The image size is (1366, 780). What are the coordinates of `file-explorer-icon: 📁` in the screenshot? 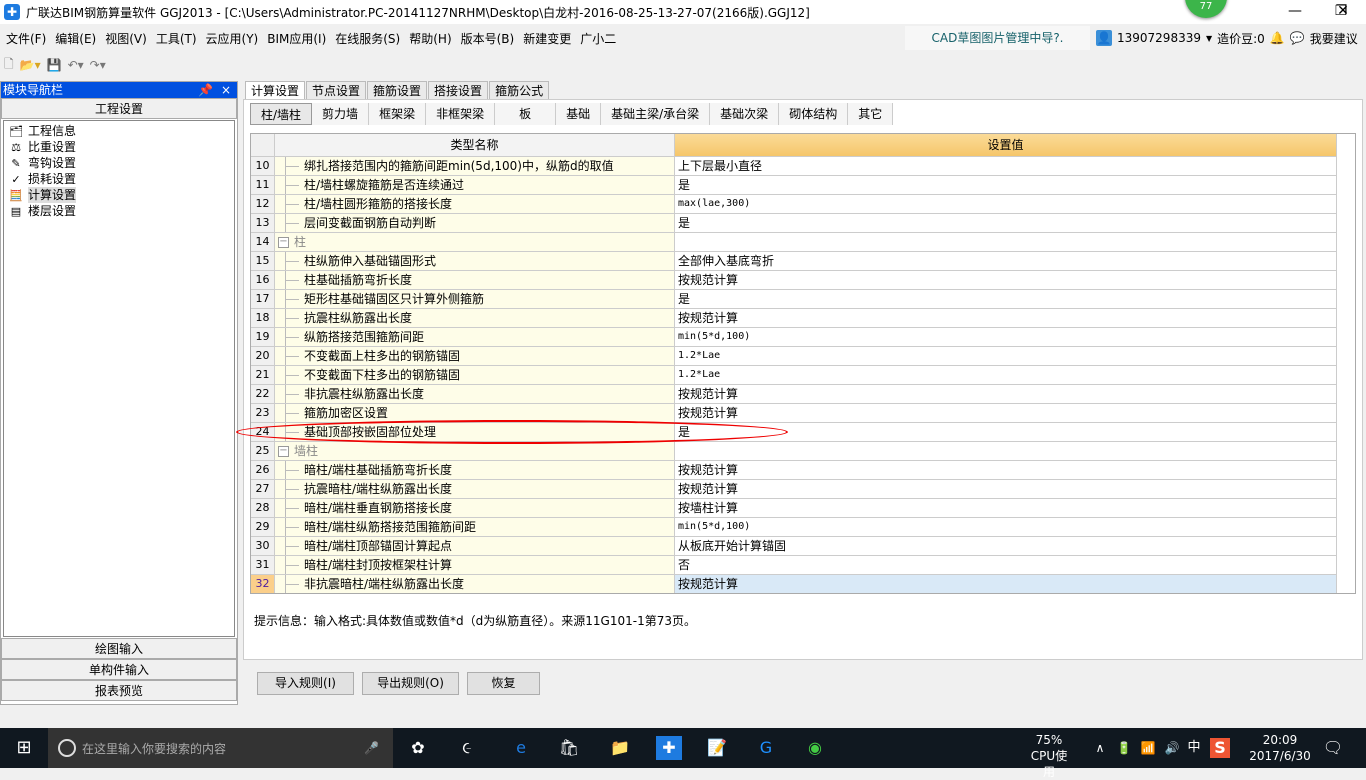 It's located at (620, 748).